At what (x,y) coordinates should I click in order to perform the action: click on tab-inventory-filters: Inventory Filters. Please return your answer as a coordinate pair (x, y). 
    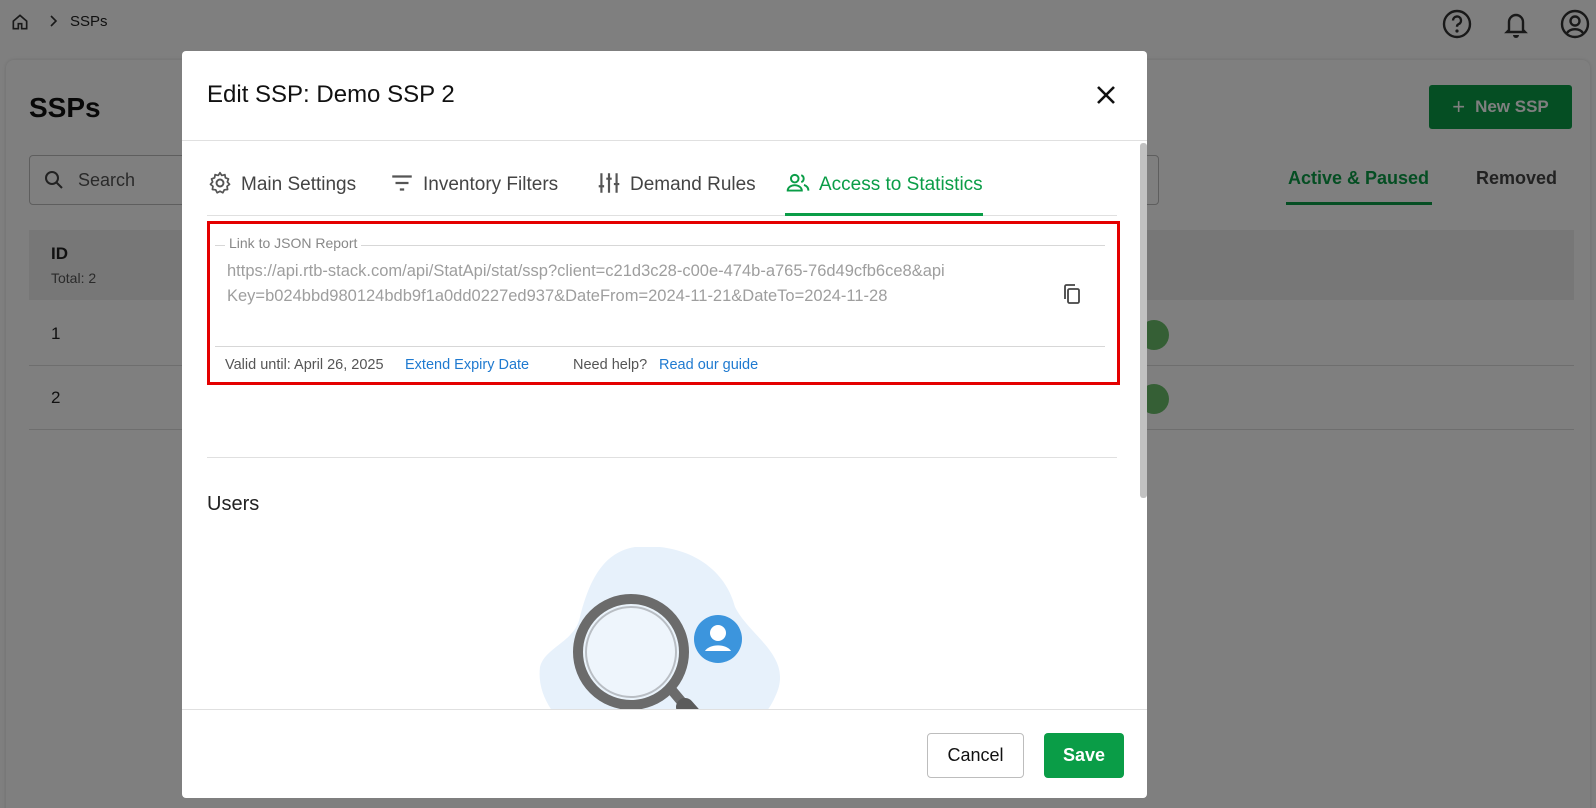
    Looking at the image, I should click on (473, 194).